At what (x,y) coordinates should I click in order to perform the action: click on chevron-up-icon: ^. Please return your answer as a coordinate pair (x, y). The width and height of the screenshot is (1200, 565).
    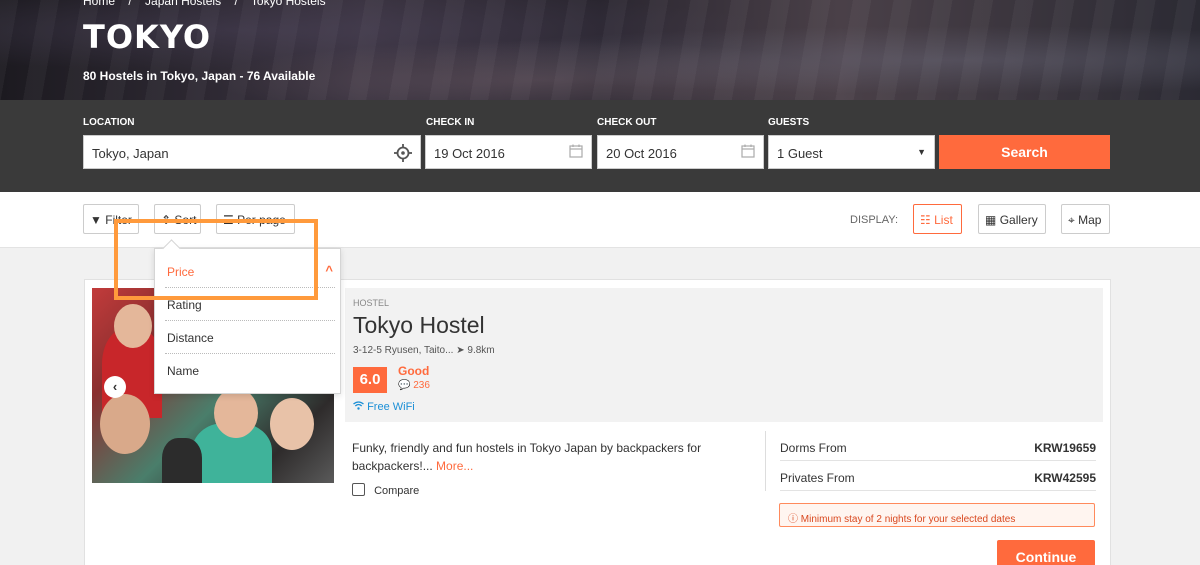
    Looking at the image, I should click on (329, 270).